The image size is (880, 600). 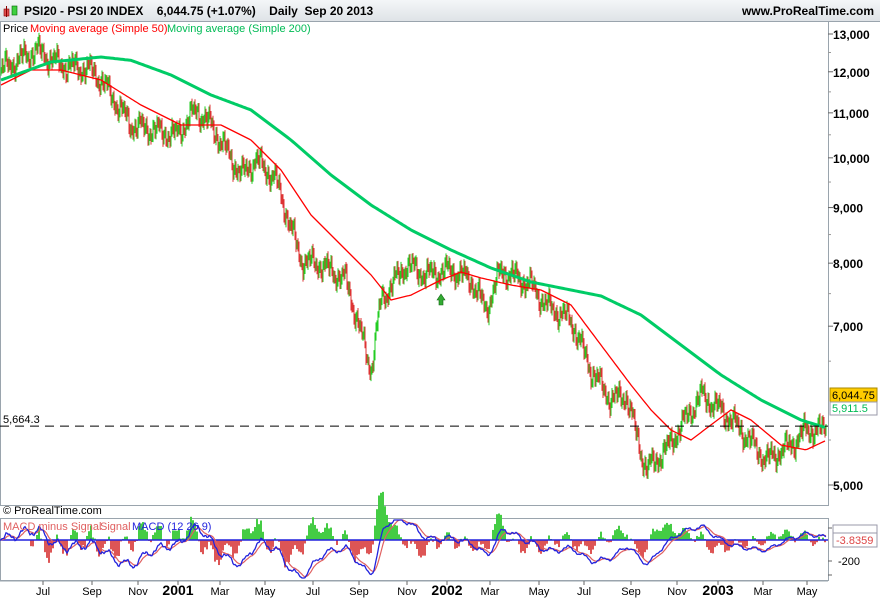 I want to click on copyright: © ProRealTime.com, so click(x=52, y=511).